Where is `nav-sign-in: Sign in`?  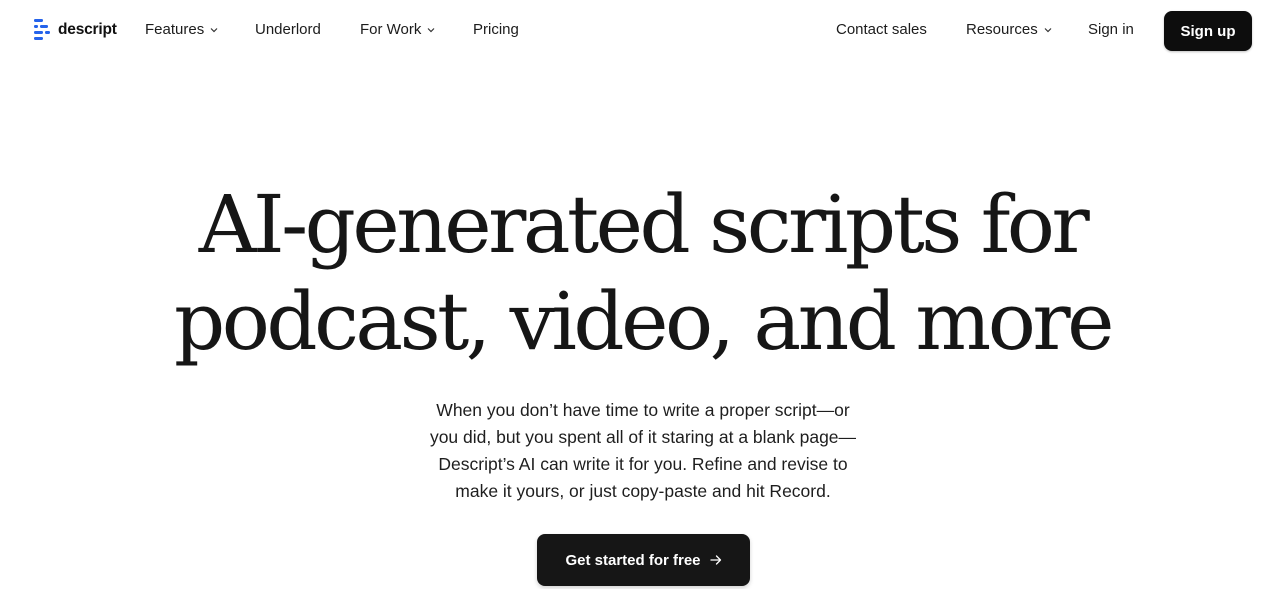
nav-sign-in: Sign in is located at coordinates (1111, 29).